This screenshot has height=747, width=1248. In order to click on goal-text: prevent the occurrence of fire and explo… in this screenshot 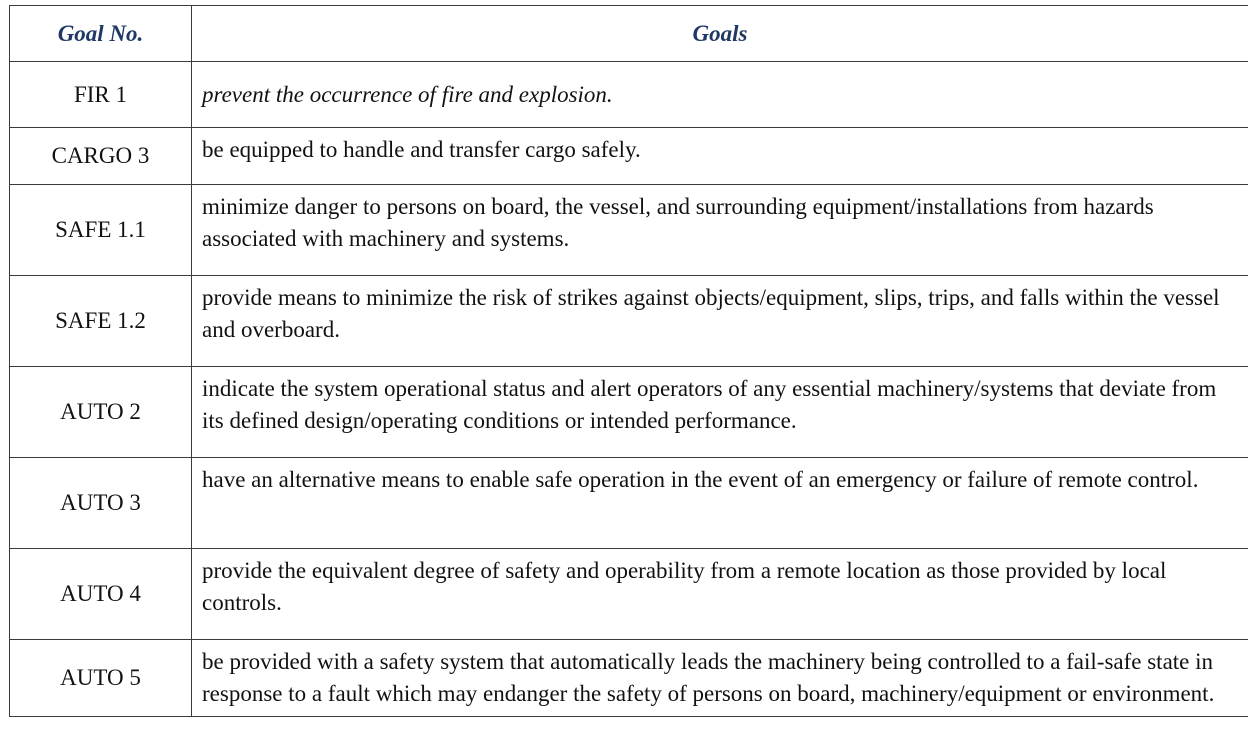, I will do `click(719, 94)`.